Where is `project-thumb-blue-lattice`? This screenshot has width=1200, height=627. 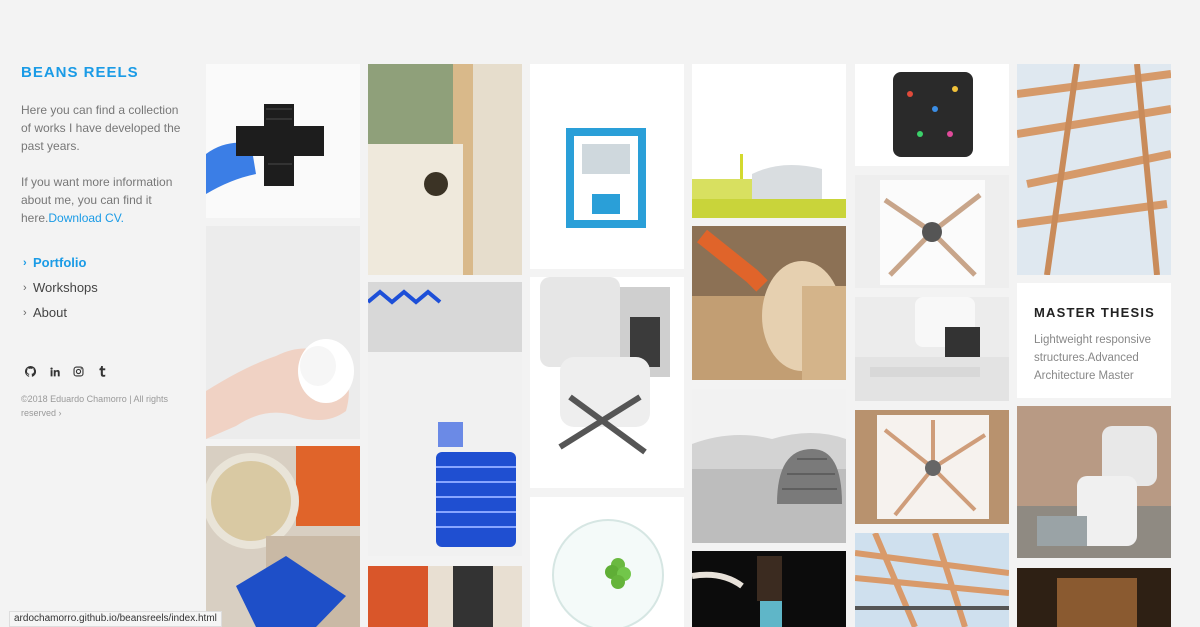 project-thumb-blue-lattice is located at coordinates (445, 419).